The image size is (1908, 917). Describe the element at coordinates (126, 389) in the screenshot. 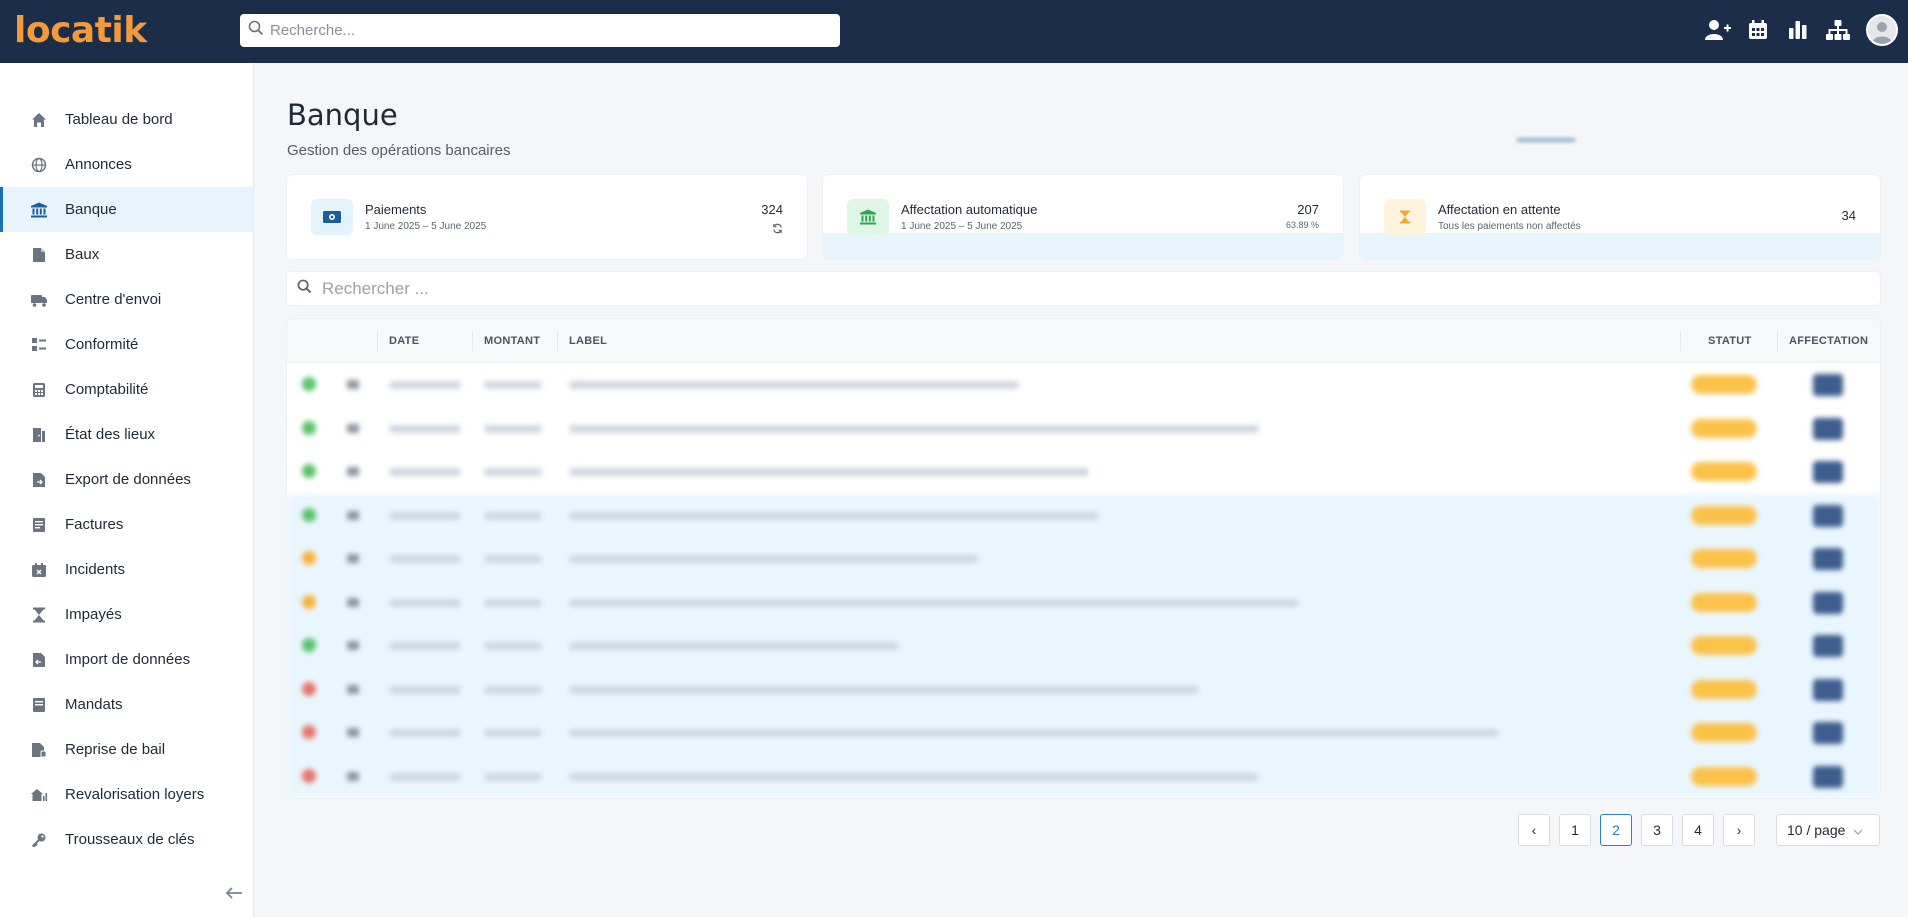

I see `sidebar-item-comptabilite: Comptabilité` at that location.